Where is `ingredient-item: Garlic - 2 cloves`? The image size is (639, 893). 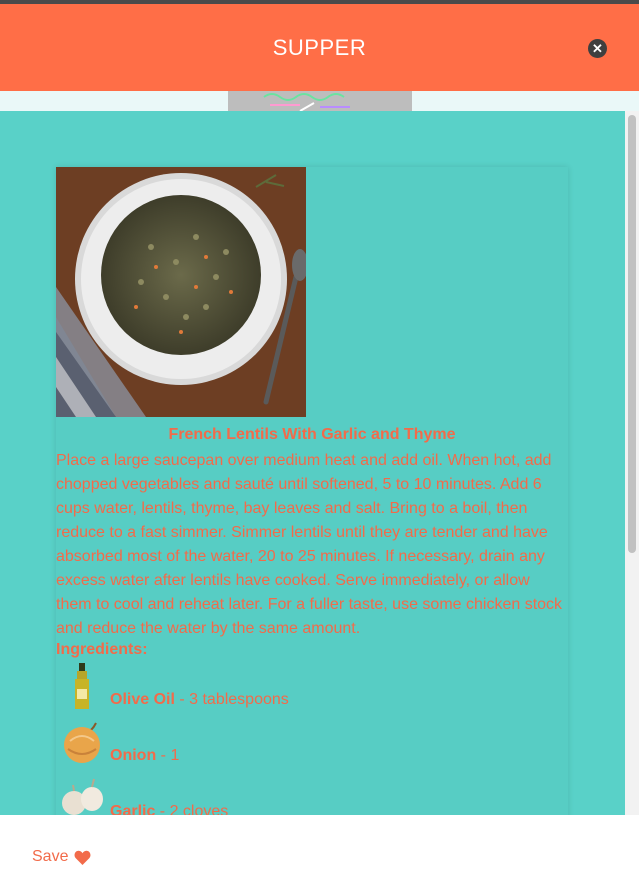 ingredient-item: Garlic - 2 cloves is located at coordinates (312, 795).